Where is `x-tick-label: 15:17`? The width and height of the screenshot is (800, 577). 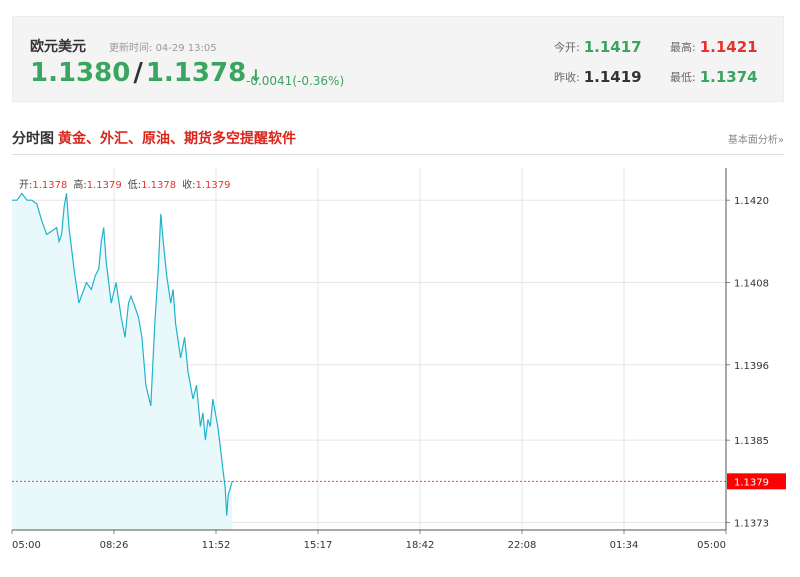
x-tick-label: 15:17 is located at coordinates (318, 545).